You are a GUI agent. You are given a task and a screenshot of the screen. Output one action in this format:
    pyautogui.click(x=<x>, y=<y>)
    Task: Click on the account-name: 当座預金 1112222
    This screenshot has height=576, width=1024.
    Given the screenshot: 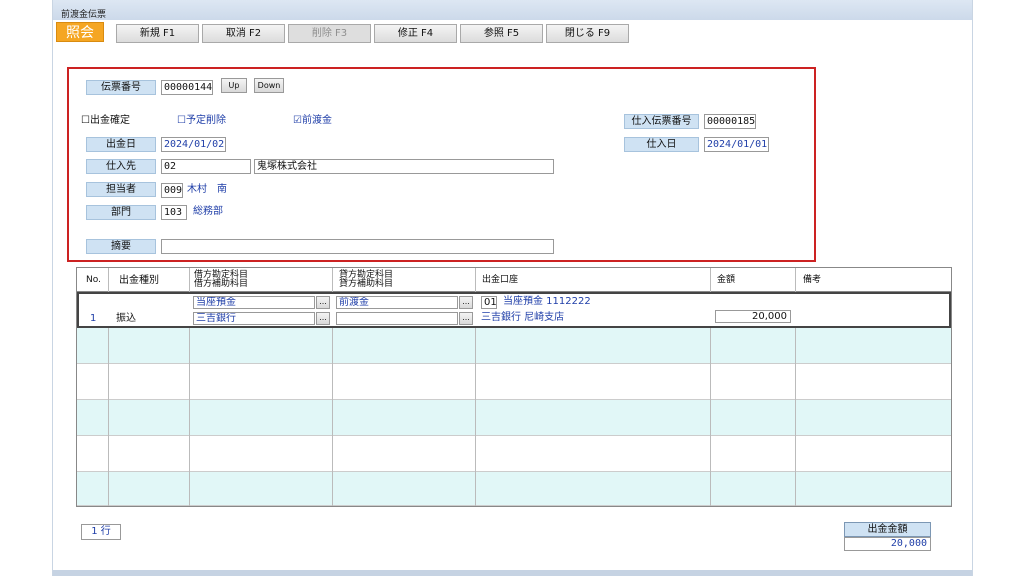 What is the action you would take?
    pyautogui.click(x=547, y=301)
    